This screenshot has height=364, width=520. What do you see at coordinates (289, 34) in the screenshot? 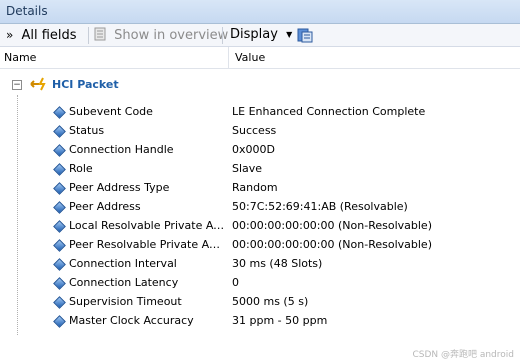
I see `dropdown-arrow-icon: ▼` at bounding box center [289, 34].